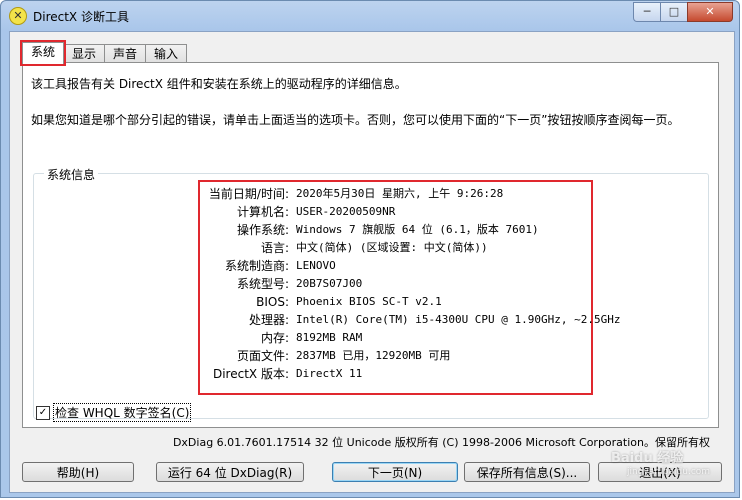 This screenshot has height=500, width=742. Describe the element at coordinates (43, 53) in the screenshot. I see `tab-system: 系统` at that location.